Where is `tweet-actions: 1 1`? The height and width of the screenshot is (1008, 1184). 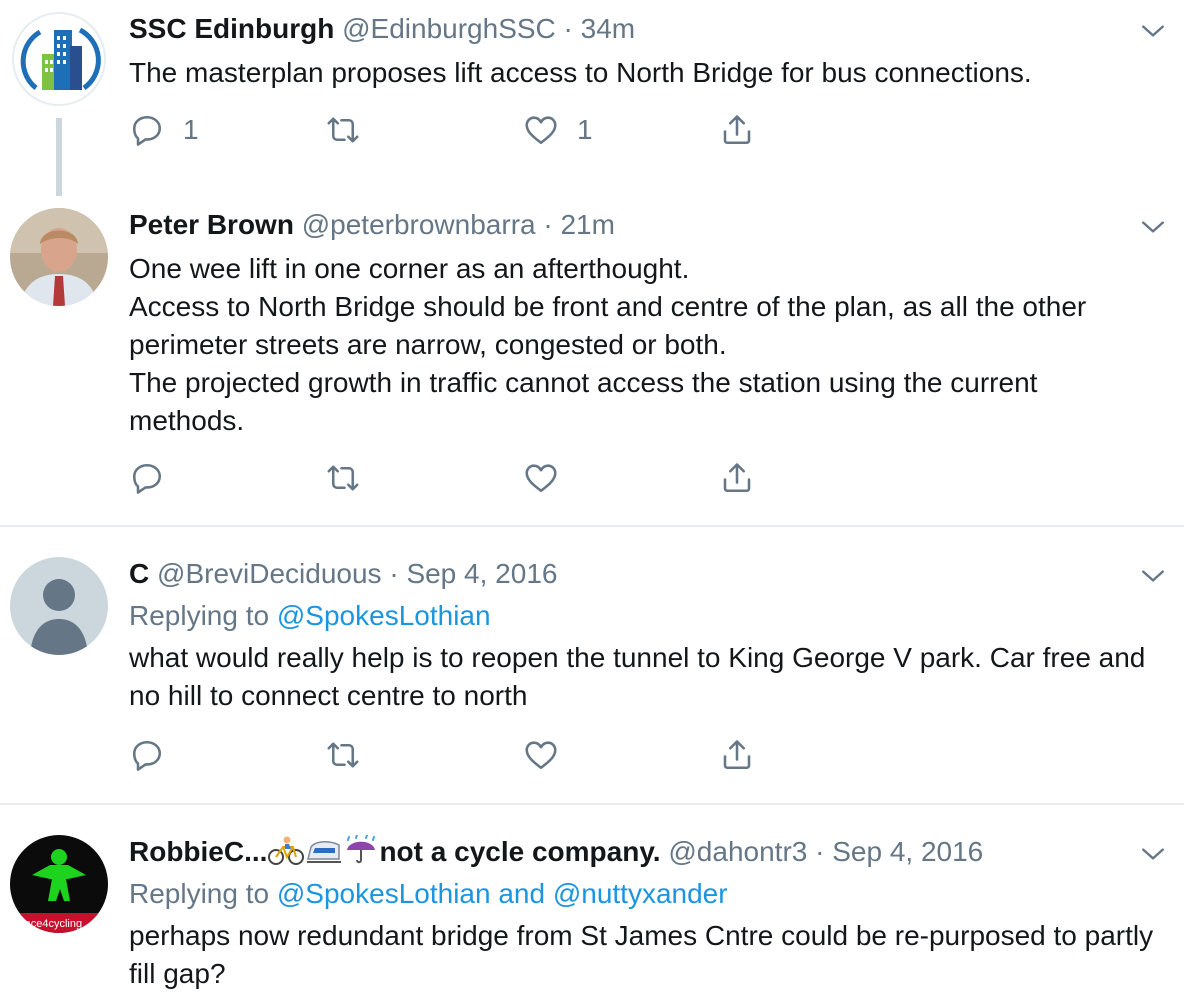
tweet-actions: 1 1 is located at coordinates (454, 130).